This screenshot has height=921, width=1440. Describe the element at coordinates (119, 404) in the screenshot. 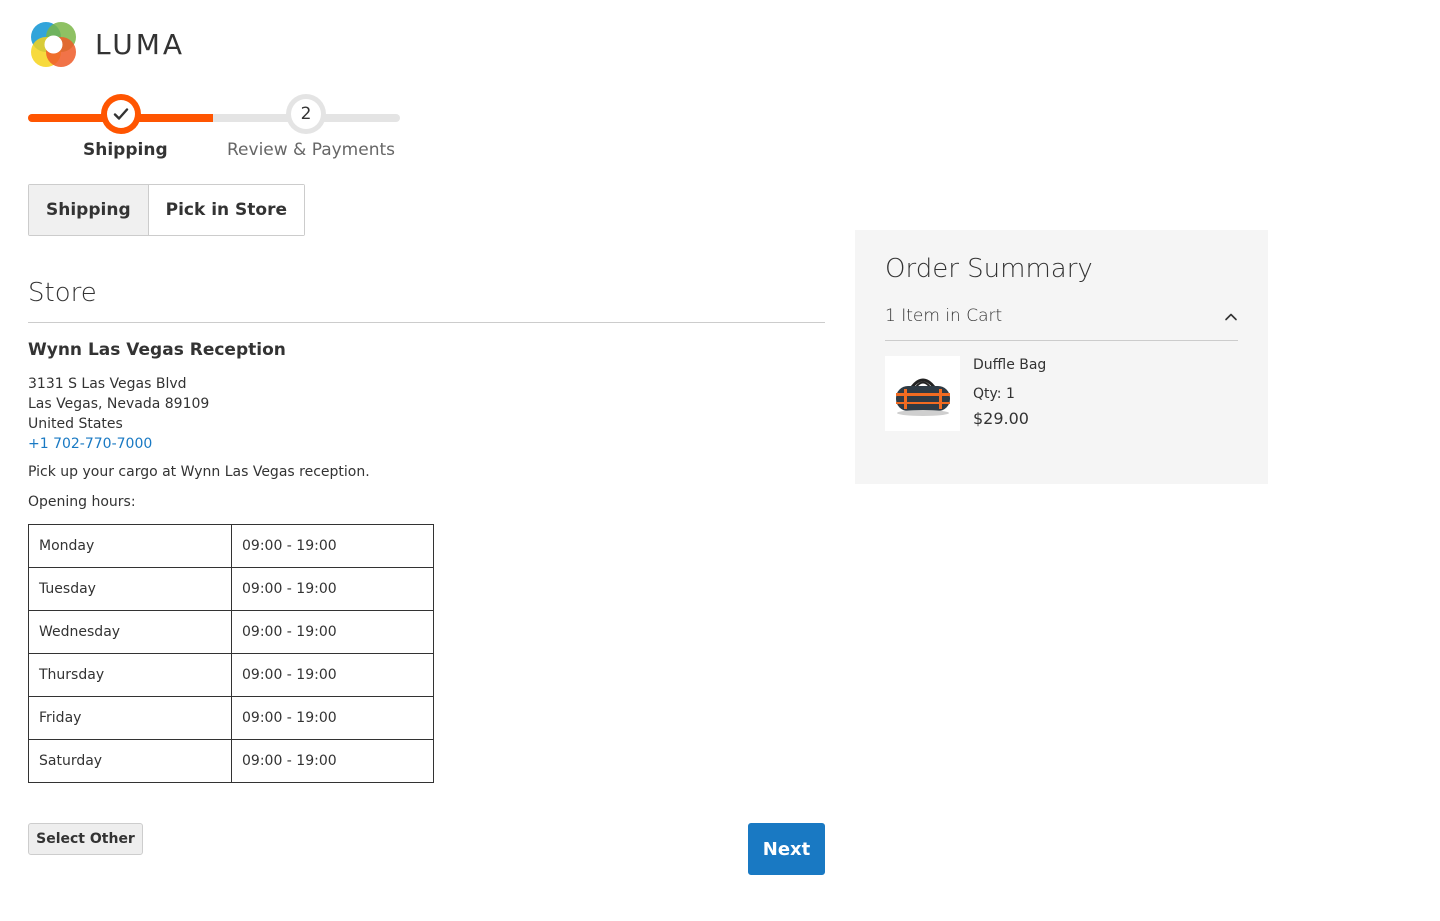

I see `address-line2: Las Vegas, Nevada 89109` at that location.